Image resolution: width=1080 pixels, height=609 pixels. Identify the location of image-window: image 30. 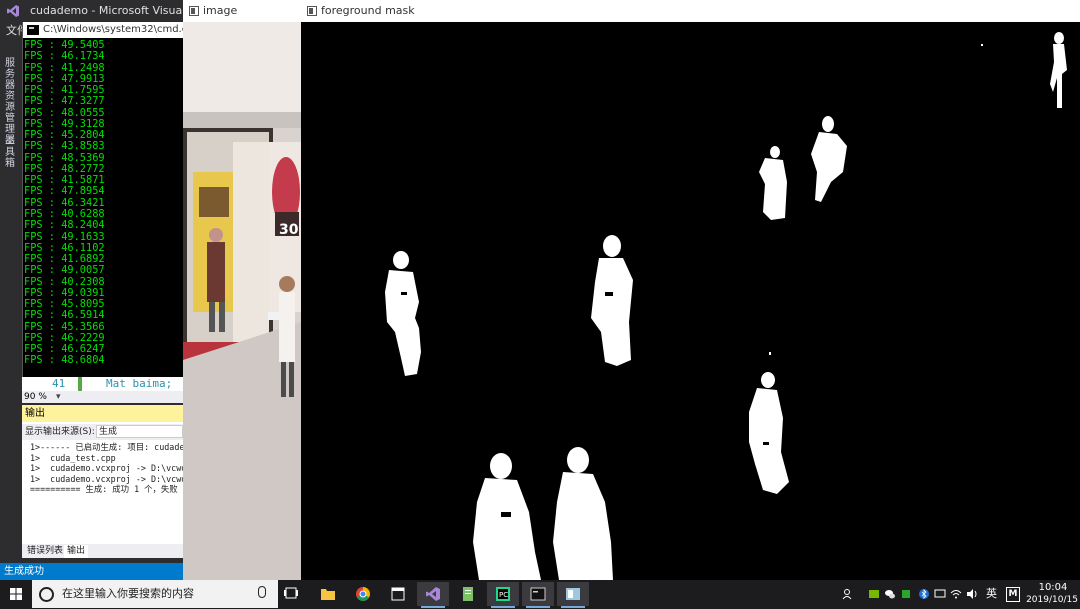
(242, 290).